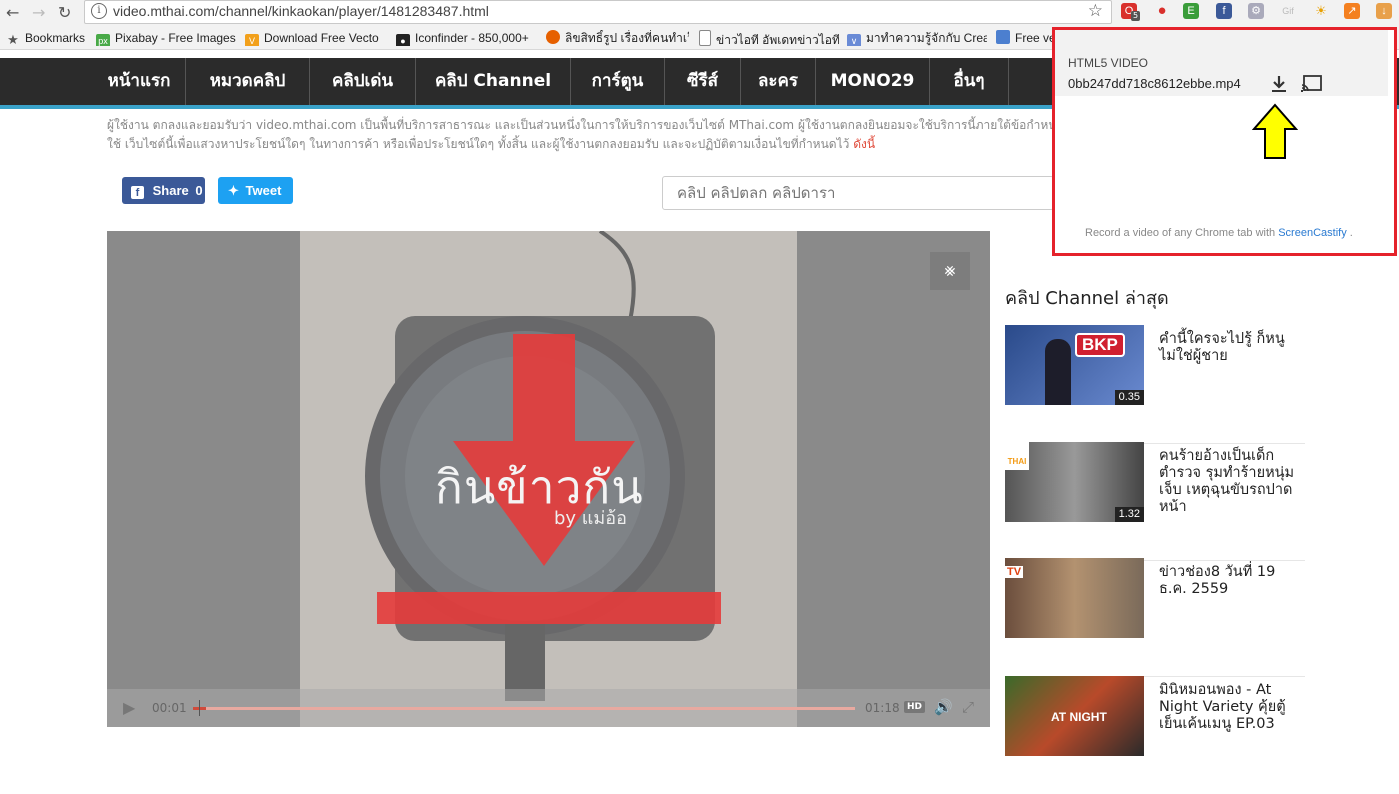 The image size is (1399, 794). I want to click on facebook-icon: f, so click(137, 192).